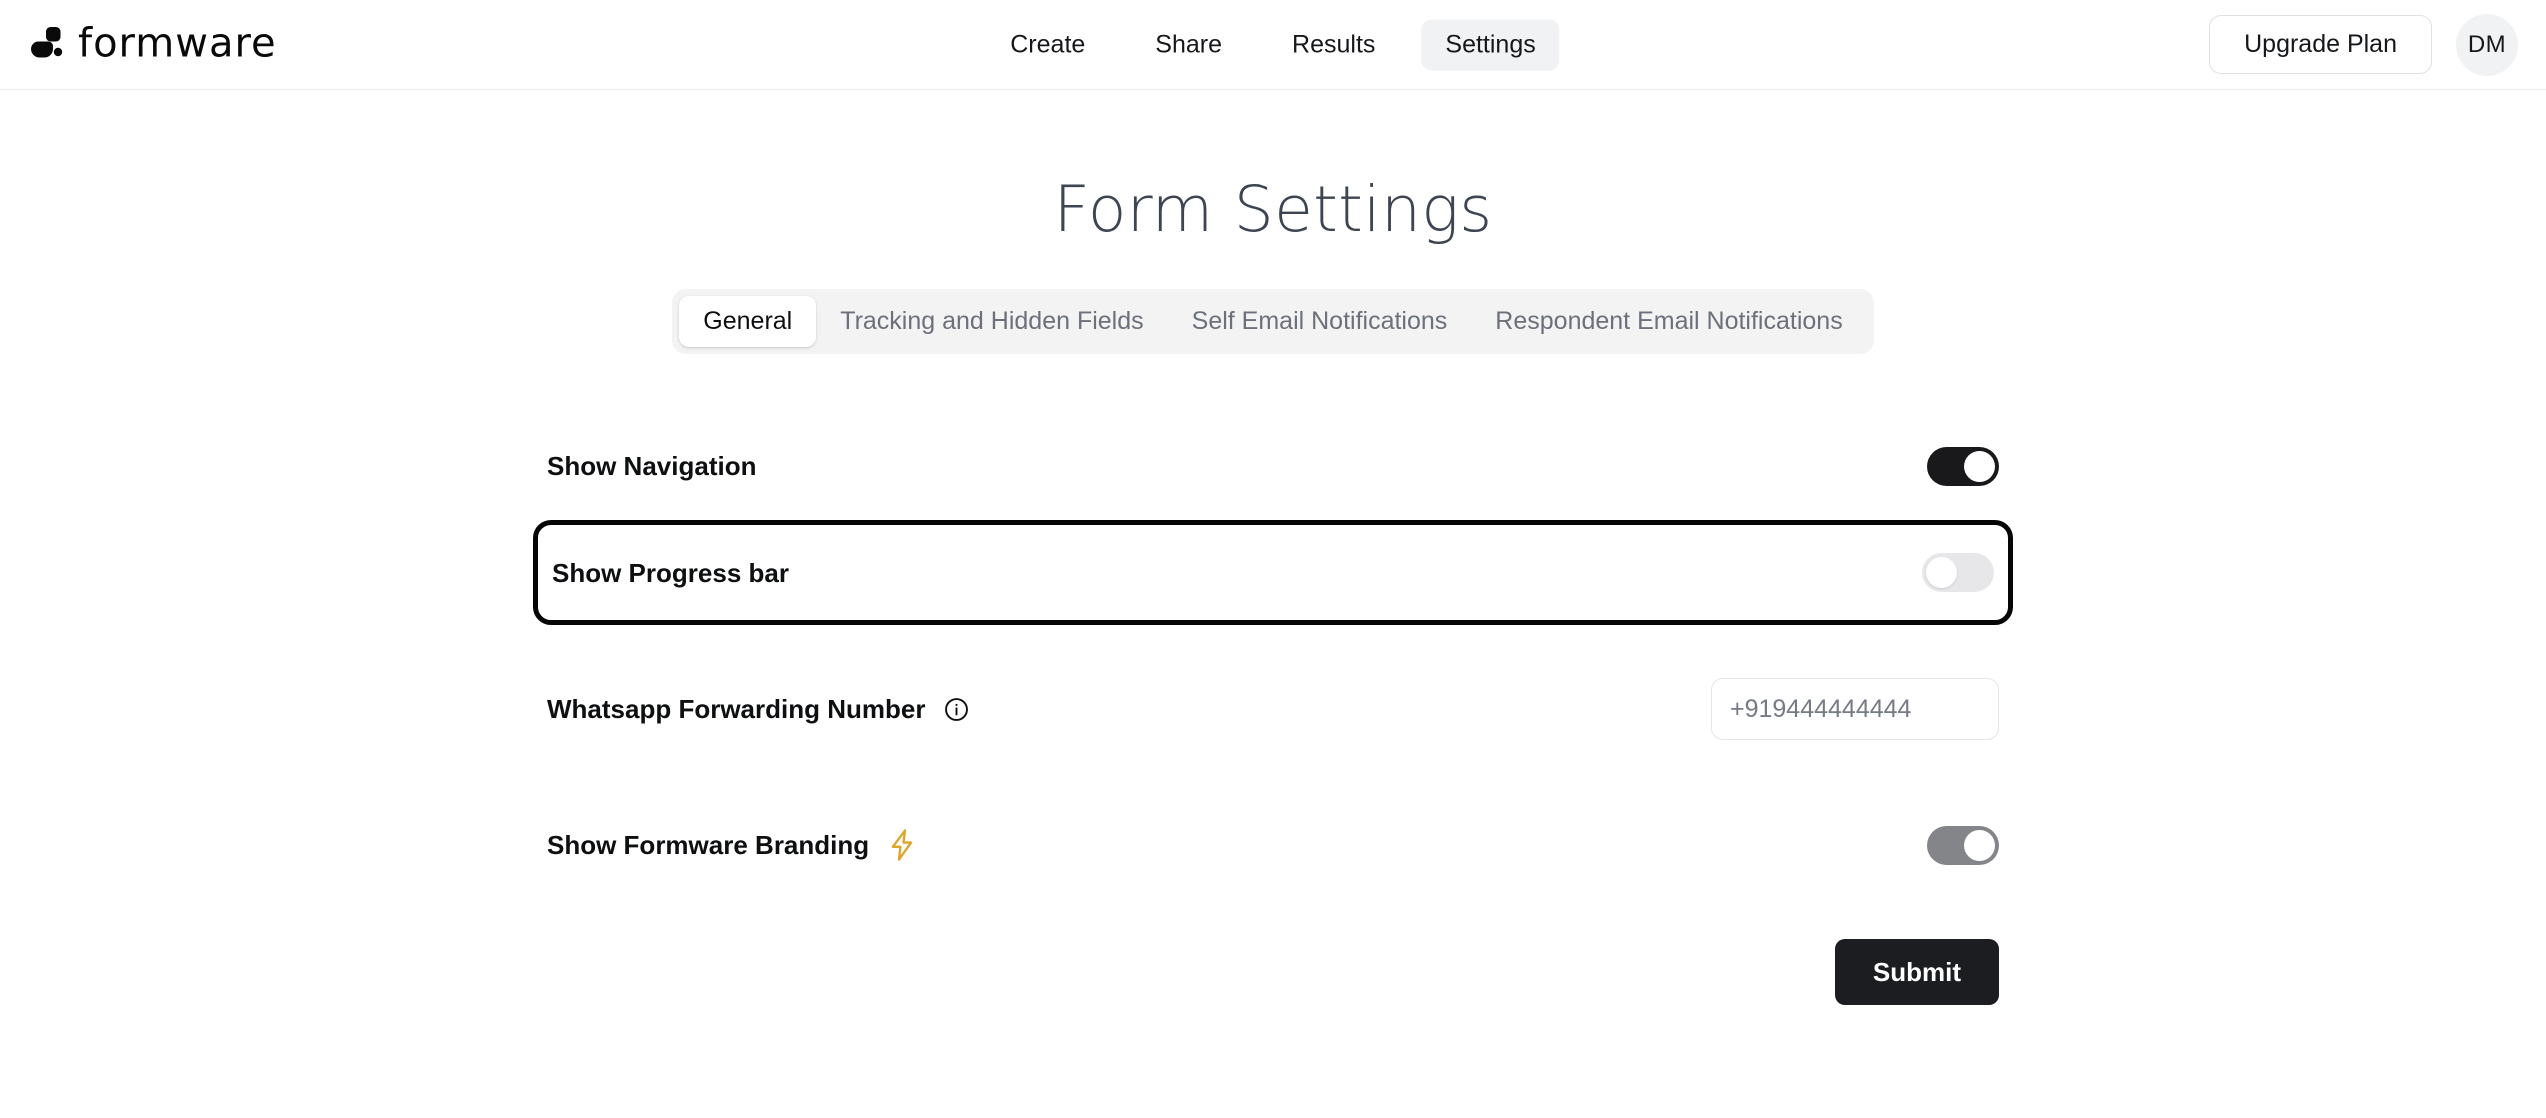 The height and width of the screenshot is (1118, 2546). Describe the element at coordinates (1668, 321) in the screenshot. I see `tab-respondent-email-notifications: Respondent Email Notifications` at that location.